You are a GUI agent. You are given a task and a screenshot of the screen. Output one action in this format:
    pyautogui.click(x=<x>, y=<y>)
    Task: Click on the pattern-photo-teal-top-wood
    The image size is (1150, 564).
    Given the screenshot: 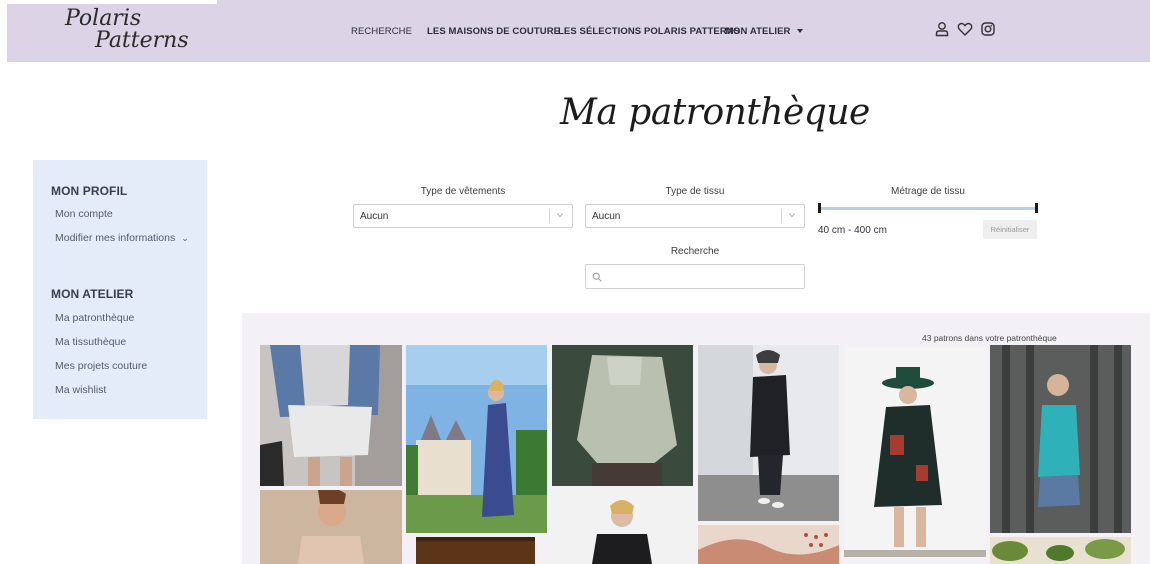 What is the action you would take?
    pyautogui.click(x=1060, y=439)
    